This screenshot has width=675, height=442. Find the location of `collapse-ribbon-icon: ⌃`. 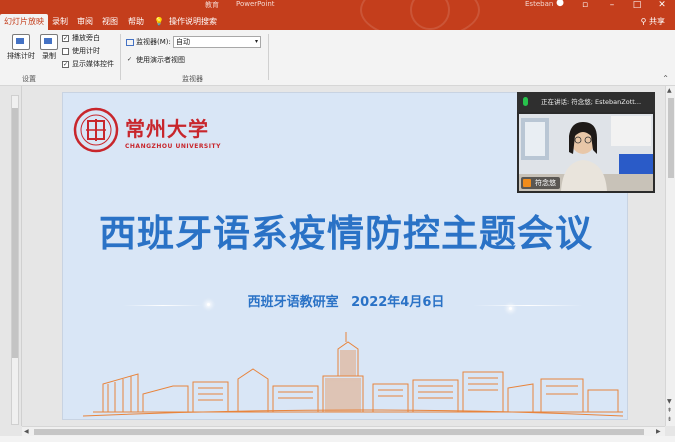

collapse-ribbon-icon: ⌃ is located at coordinates (665, 78).